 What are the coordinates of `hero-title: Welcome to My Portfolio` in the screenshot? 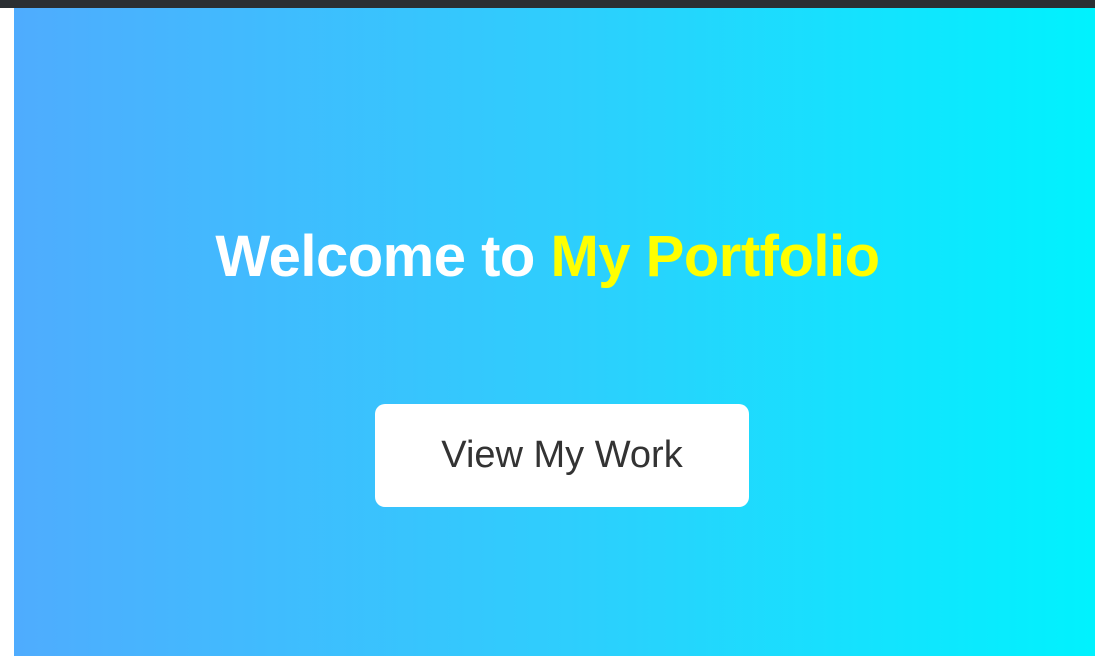 It's located at (547, 257).